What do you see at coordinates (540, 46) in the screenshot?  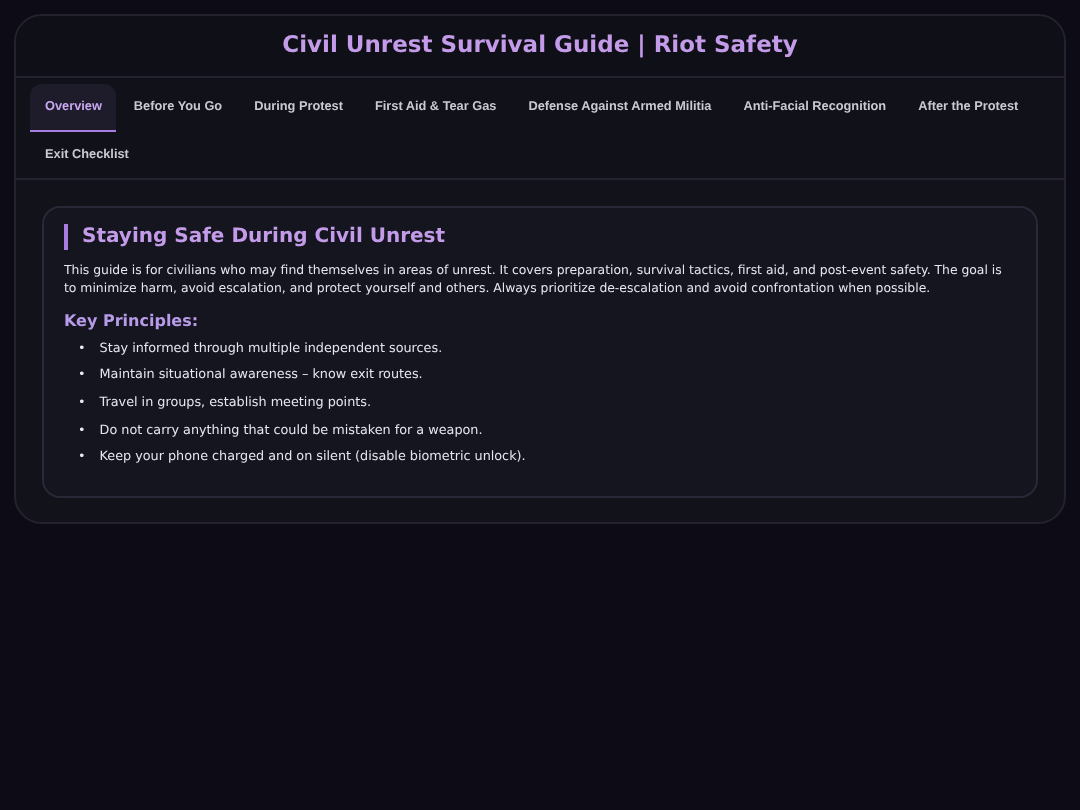 I see `page-title: Civil Unrest Survival Guide | Riot Safety` at bounding box center [540, 46].